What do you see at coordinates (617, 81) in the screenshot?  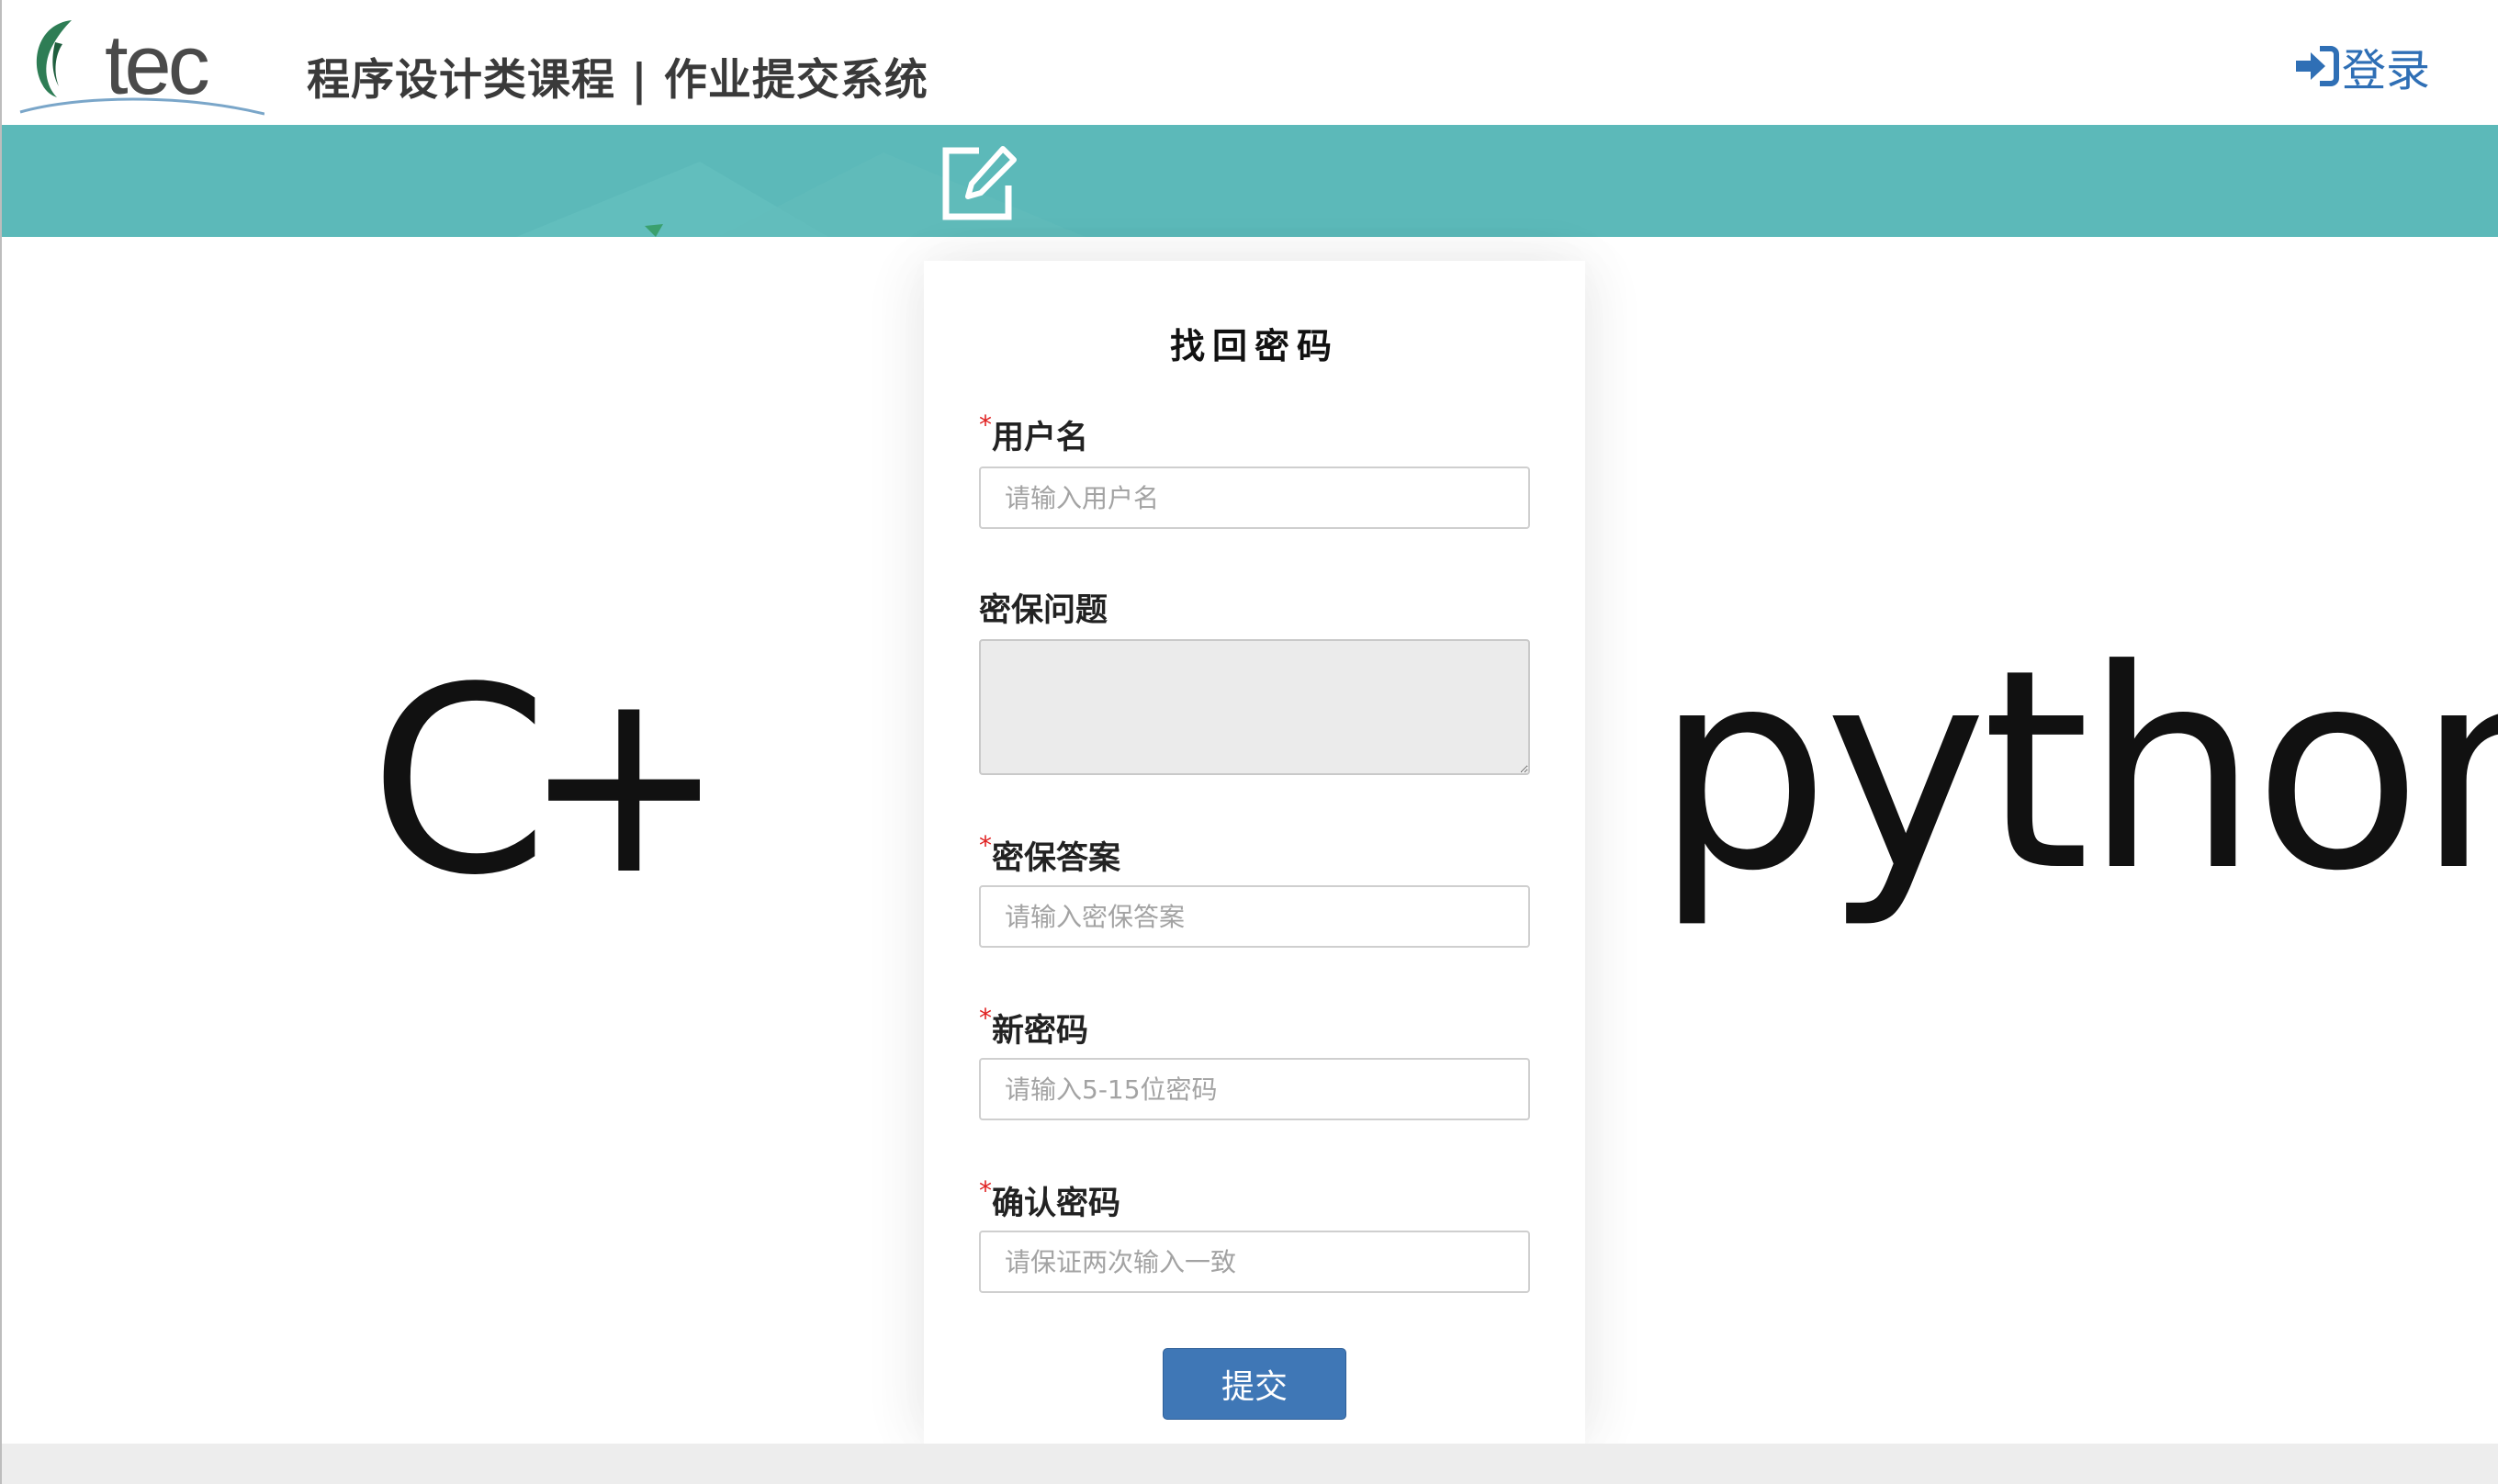 I see `site-title: 程序设计类课程 | 作业提交系统` at bounding box center [617, 81].